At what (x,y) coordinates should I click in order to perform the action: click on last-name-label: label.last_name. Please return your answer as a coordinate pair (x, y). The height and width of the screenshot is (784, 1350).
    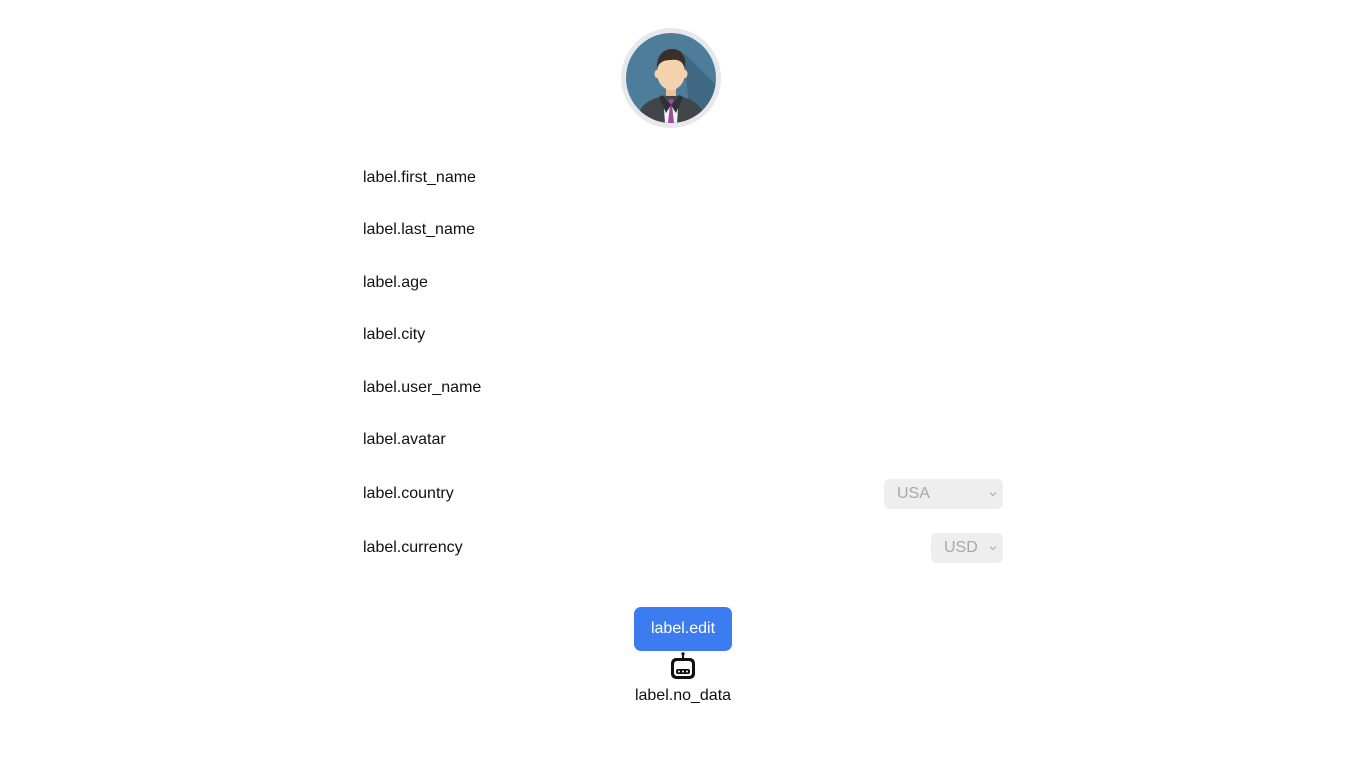
    Looking at the image, I should click on (419, 229).